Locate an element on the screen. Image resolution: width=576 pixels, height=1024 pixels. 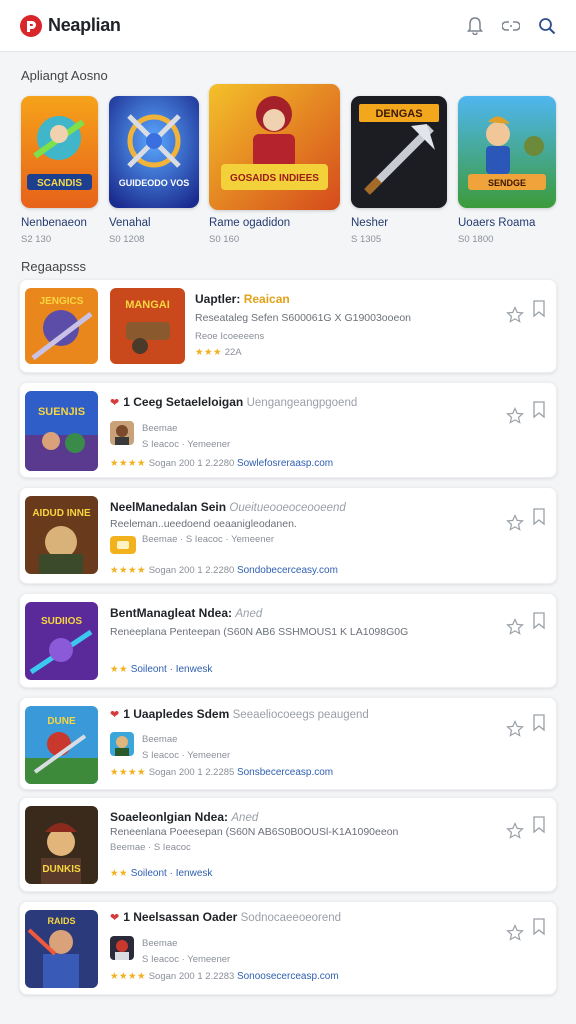
featured-name: Rame ogadidon is located at coordinates (250, 223).